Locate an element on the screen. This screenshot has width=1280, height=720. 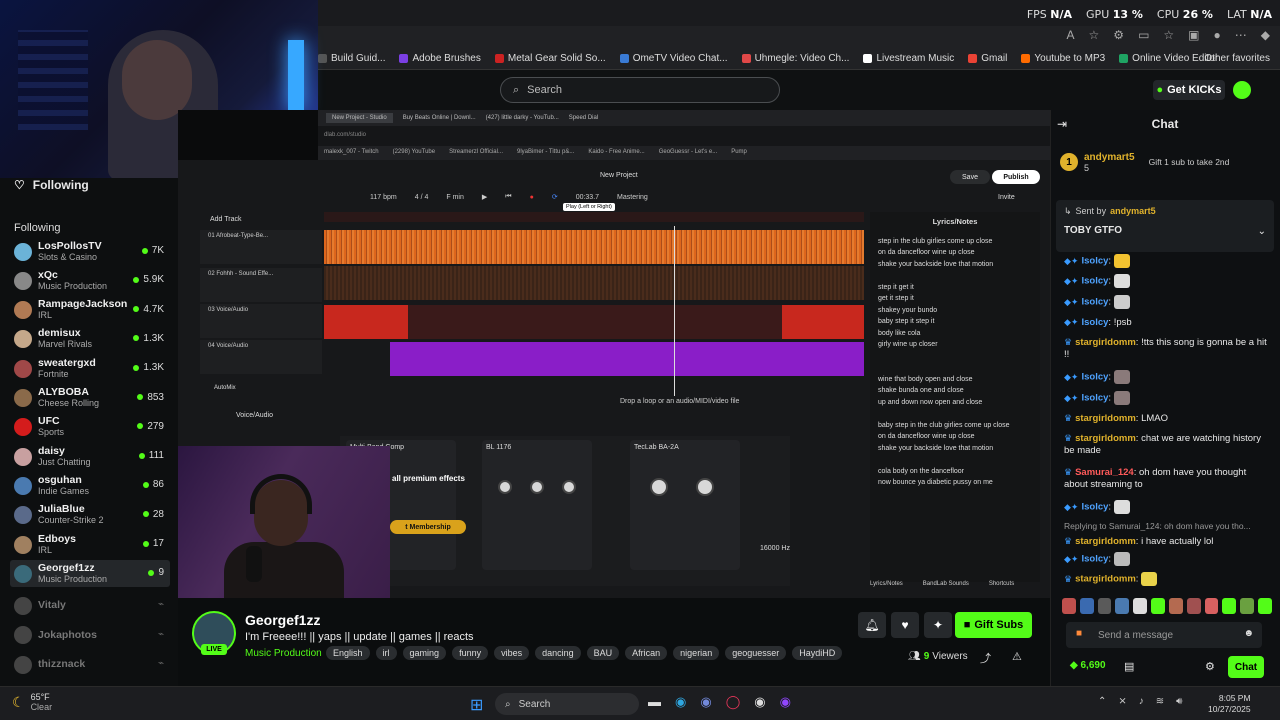
tag: funny is located at coordinates (470, 653).